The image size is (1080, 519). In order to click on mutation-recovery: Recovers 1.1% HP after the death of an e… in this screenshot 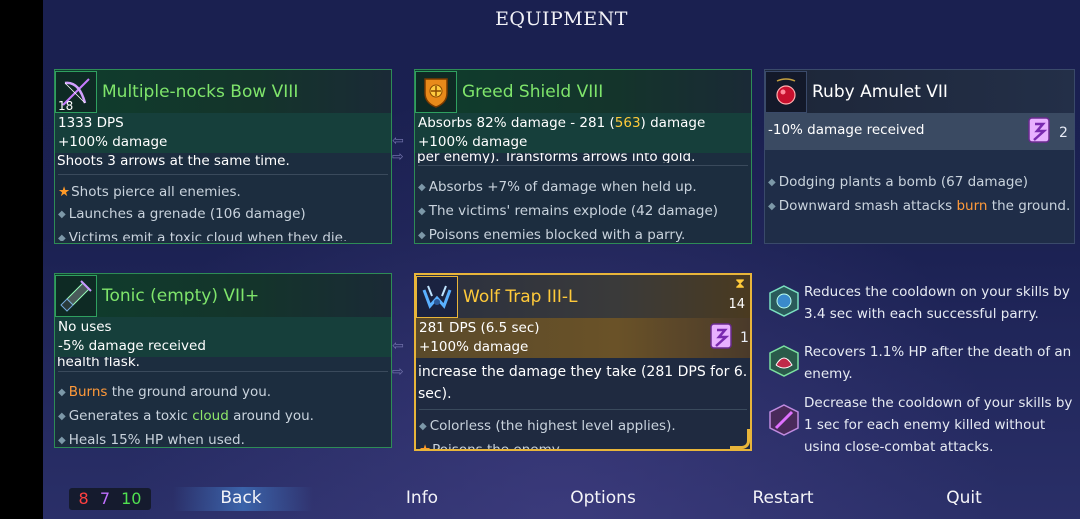, I will do `click(920, 366)`.